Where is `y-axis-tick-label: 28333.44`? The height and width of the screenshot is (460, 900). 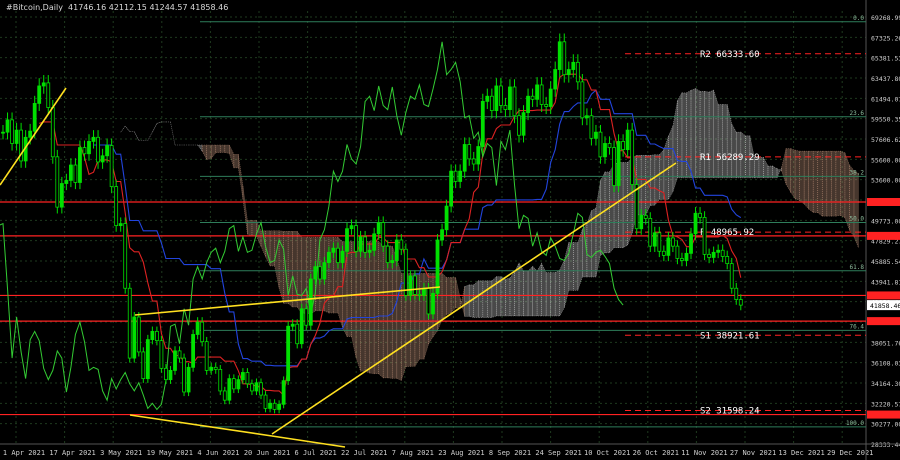
y-axis-tick-label: 28333.44 is located at coordinates (885, 445).